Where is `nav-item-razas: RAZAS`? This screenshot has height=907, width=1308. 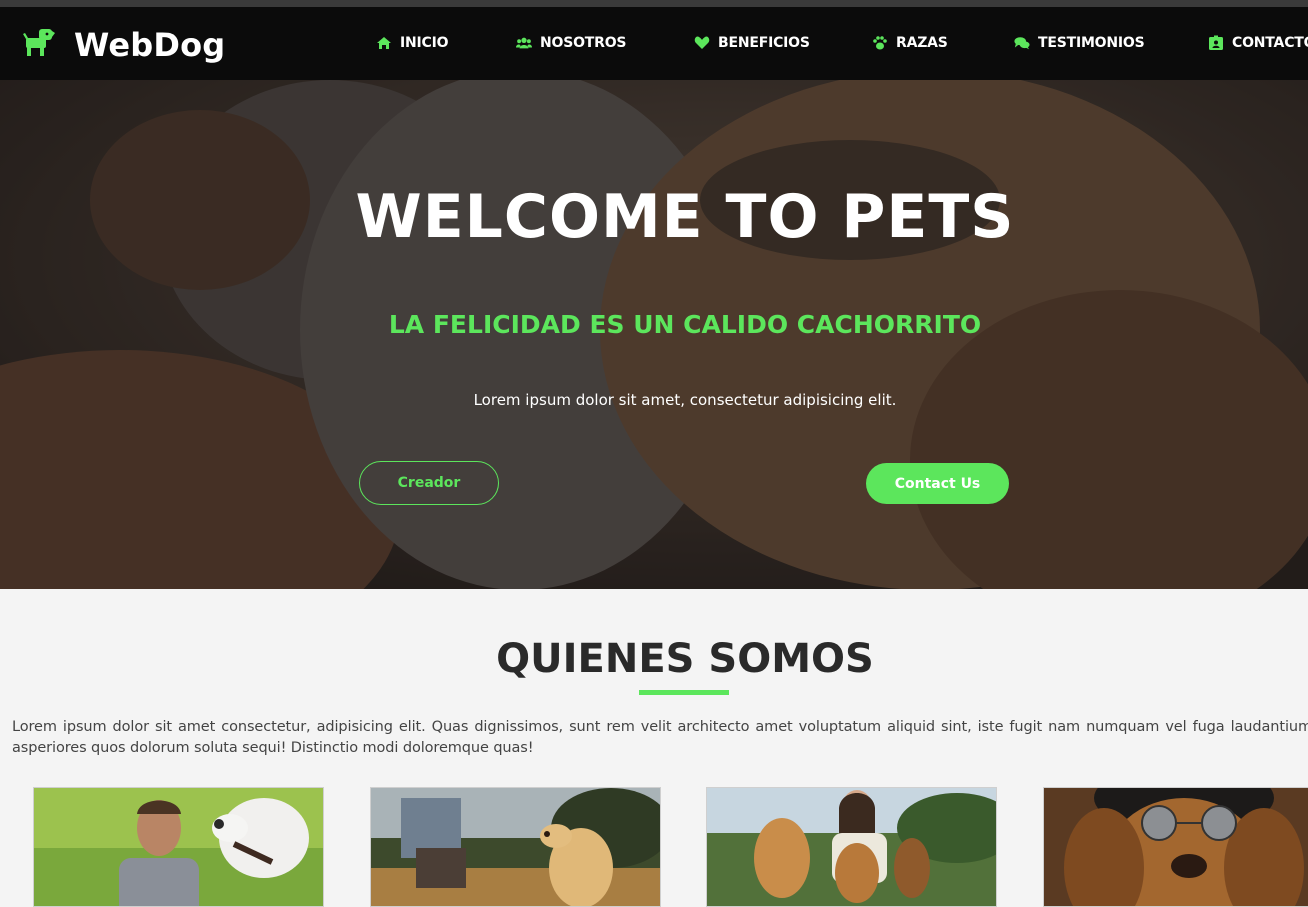
nav-item-razas: RAZAS is located at coordinates (910, 43).